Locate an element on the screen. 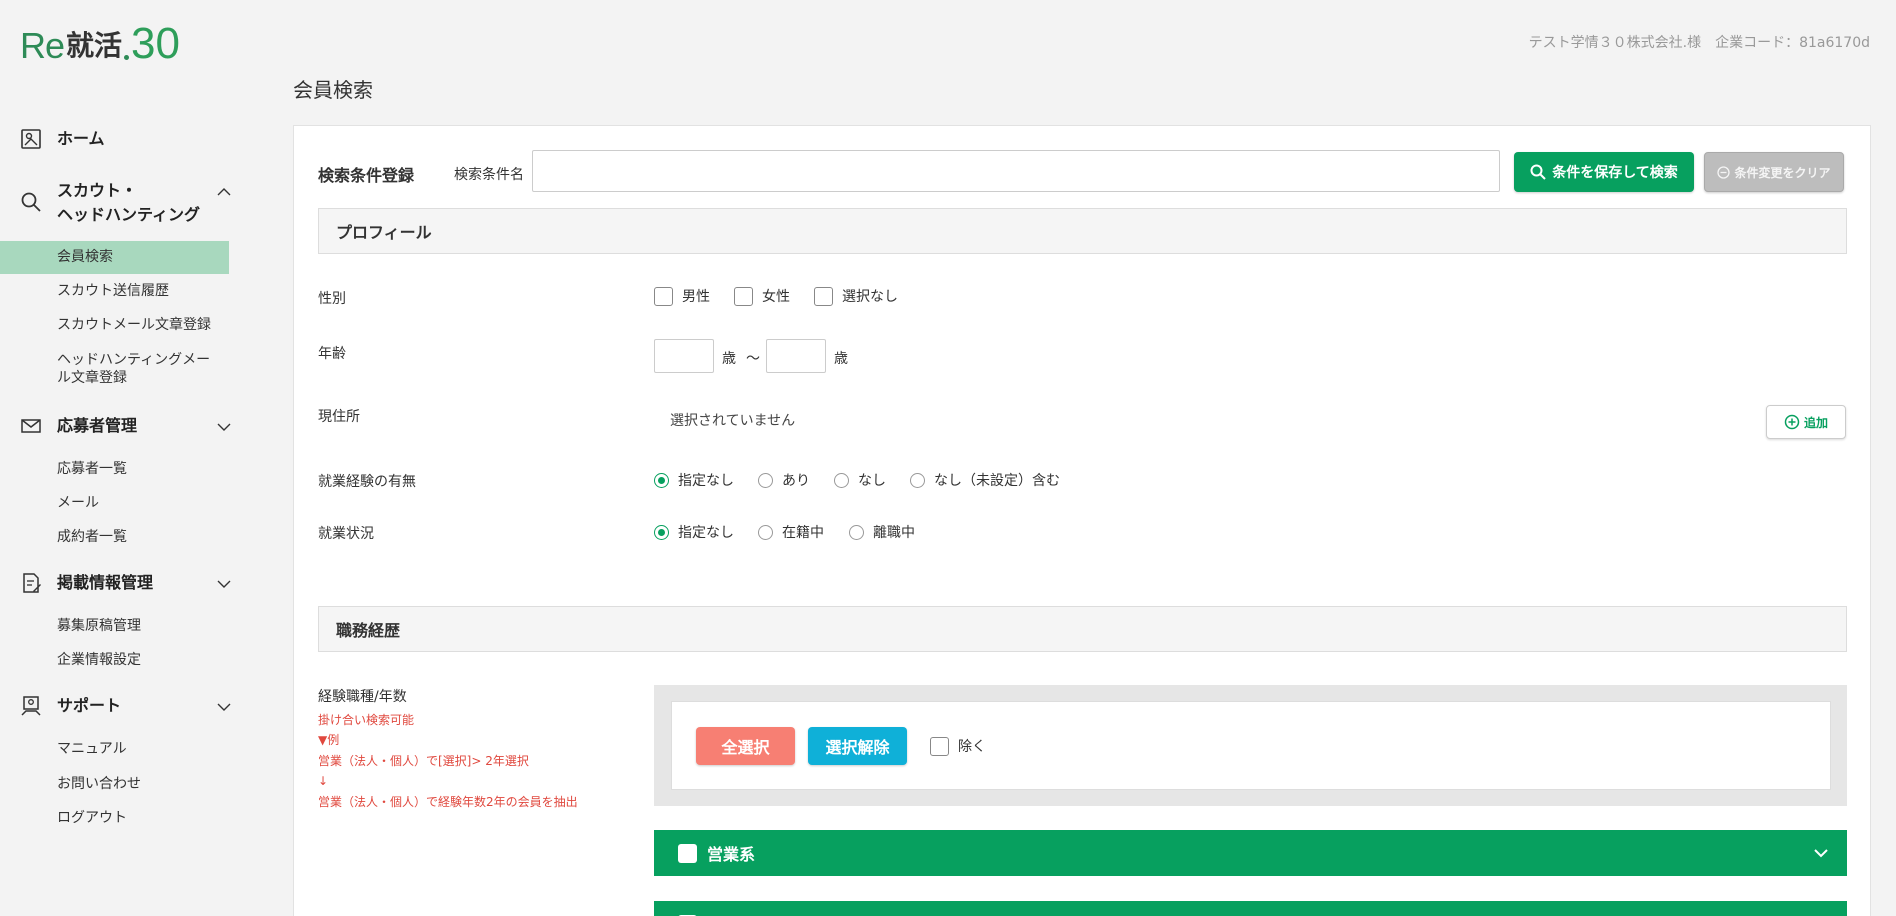 The image size is (1896, 916). address-label: 現住所 is located at coordinates (339, 417).